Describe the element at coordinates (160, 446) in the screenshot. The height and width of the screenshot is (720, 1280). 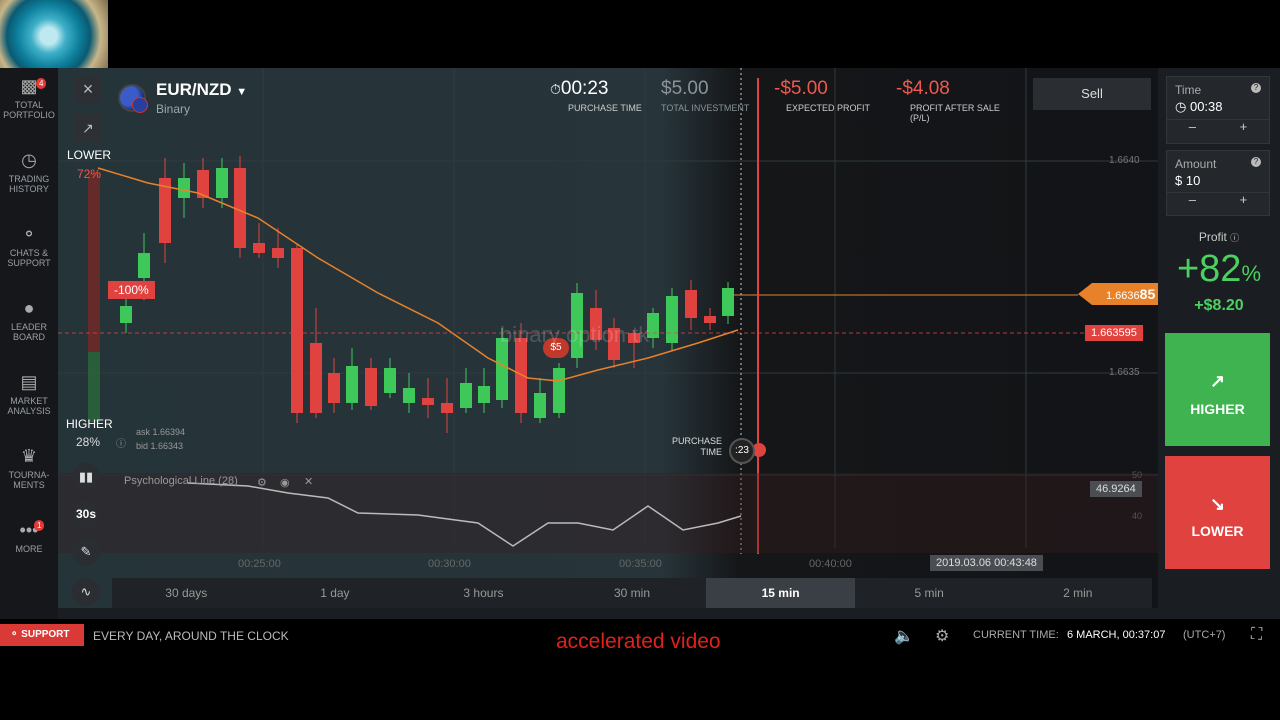
I see `bid-price: bid 1.66343` at that location.